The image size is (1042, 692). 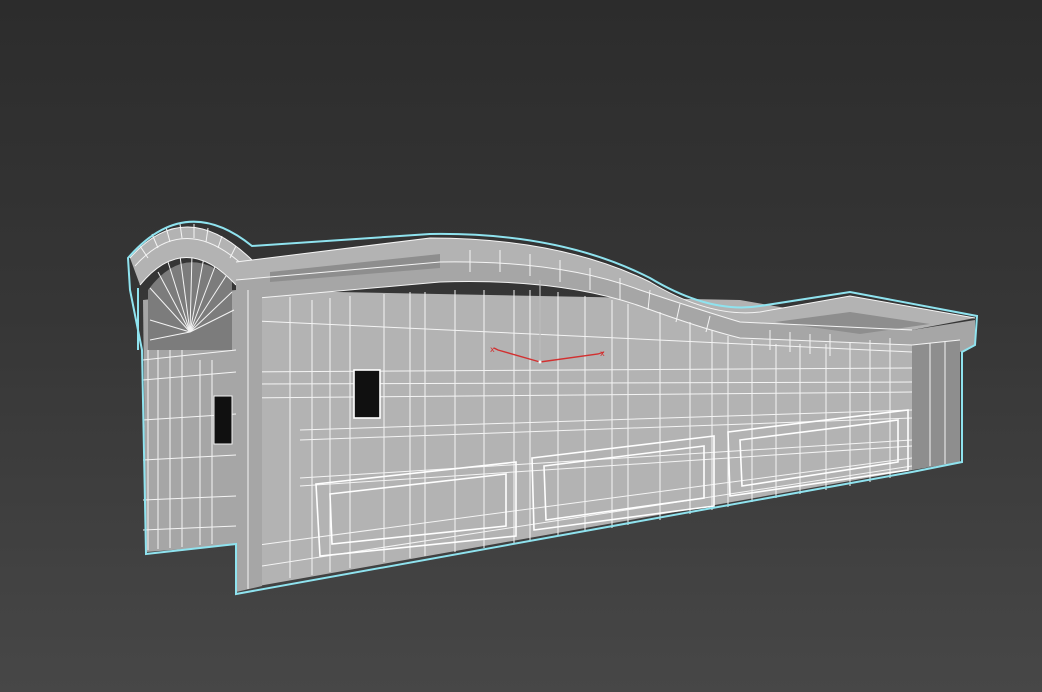 I want to click on window-opening, so click(x=367, y=394).